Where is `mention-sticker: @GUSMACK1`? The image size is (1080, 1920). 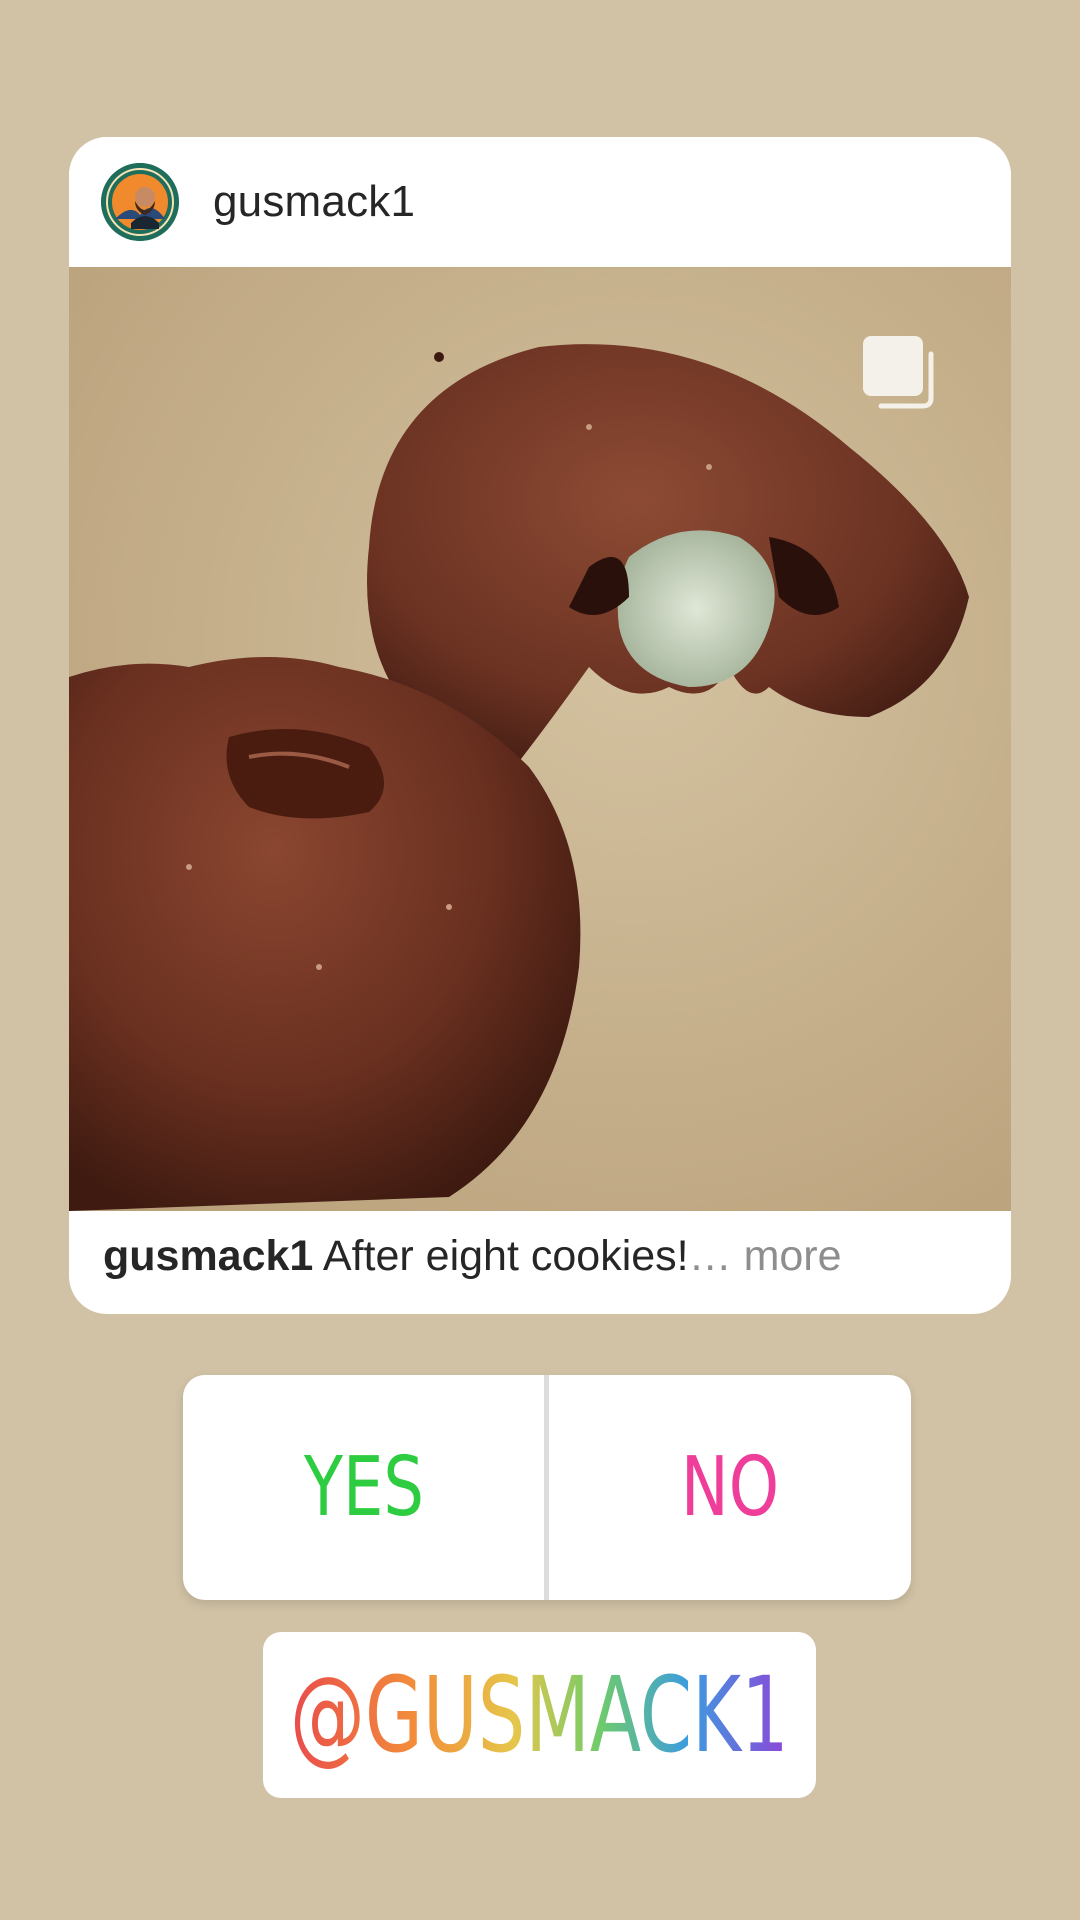 mention-sticker: @GUSMACK1 is located at coordinates (539, 1715).